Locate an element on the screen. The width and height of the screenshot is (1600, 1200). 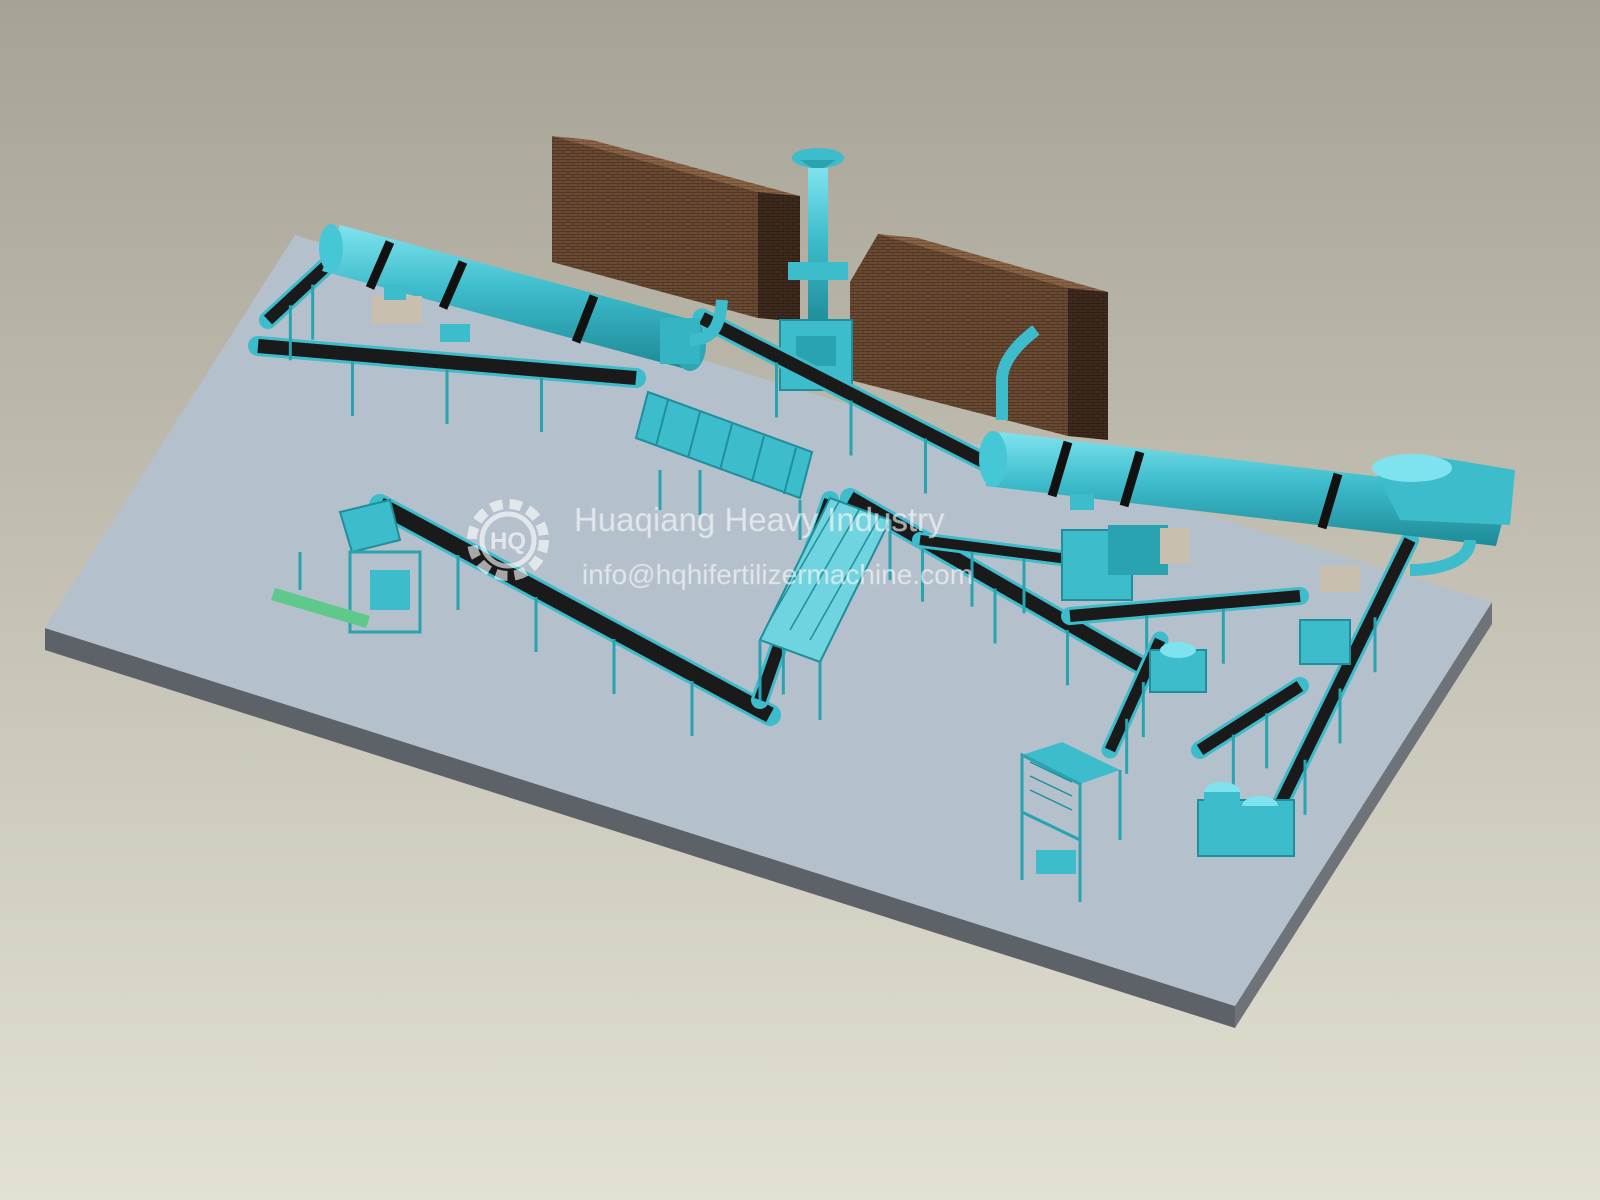
watermark-email: info@hqhifertilizermachine.com is located at coordinates (777, 574).